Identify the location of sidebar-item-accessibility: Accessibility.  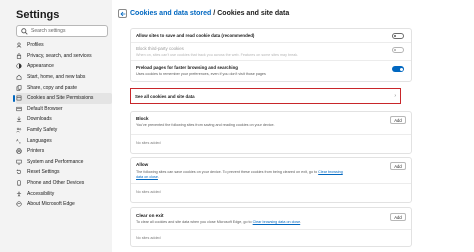
(64, 193).